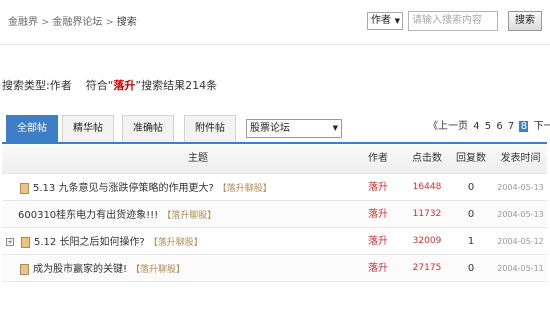  What do you see at coordinates (471, 158) in the screenshot?
I see `header-replies: 回复数` at bounding box center [471, 158].